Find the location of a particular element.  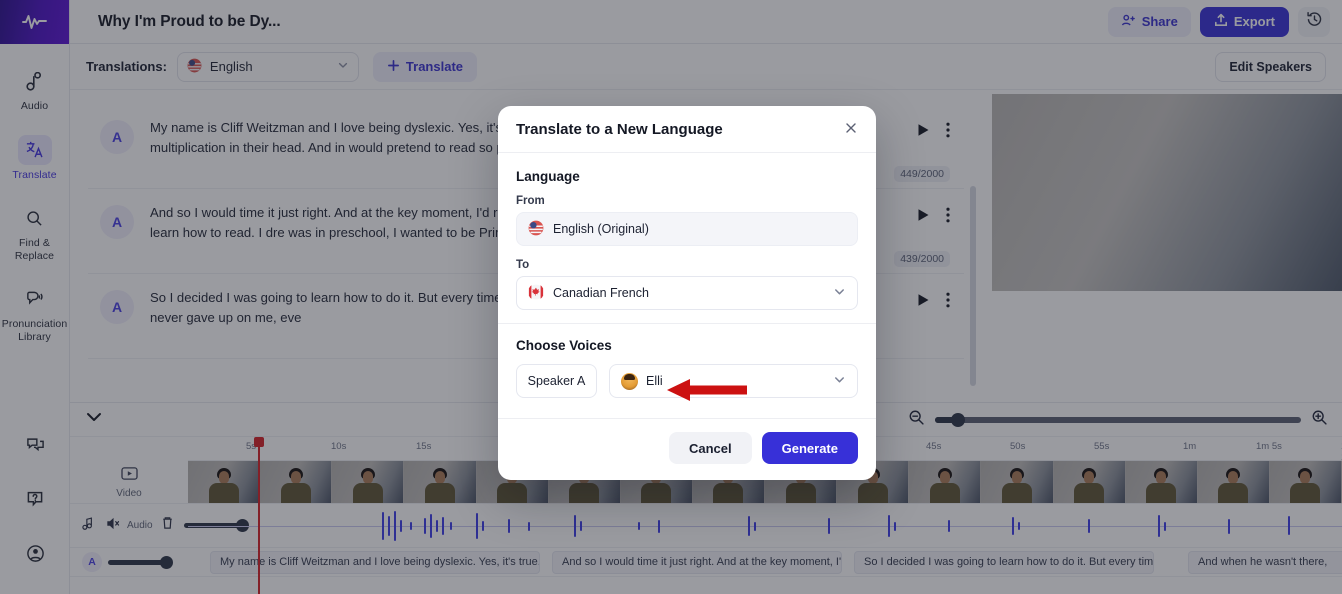

close-icon is located at coordinates (851, 129).